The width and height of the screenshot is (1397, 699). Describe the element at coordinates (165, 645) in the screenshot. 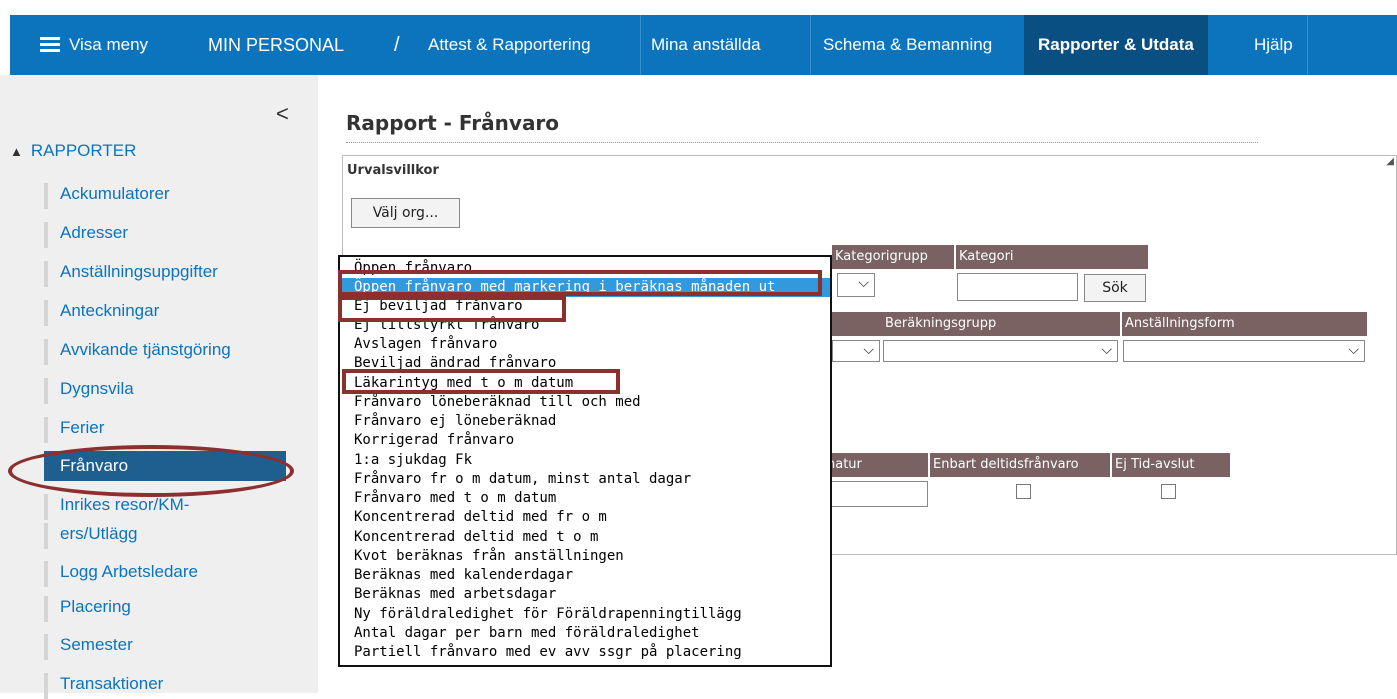

I see `sidebar-item-semester: Semester` at that location.